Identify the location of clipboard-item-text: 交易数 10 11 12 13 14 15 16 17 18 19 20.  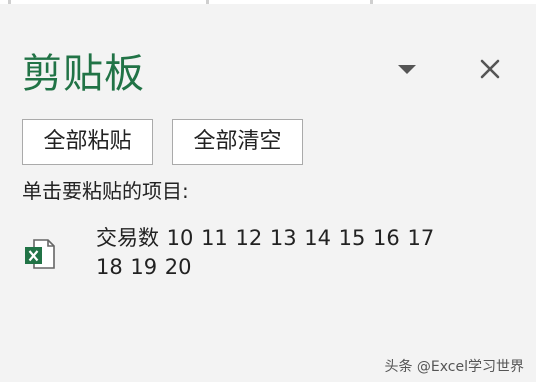
(265, 252).